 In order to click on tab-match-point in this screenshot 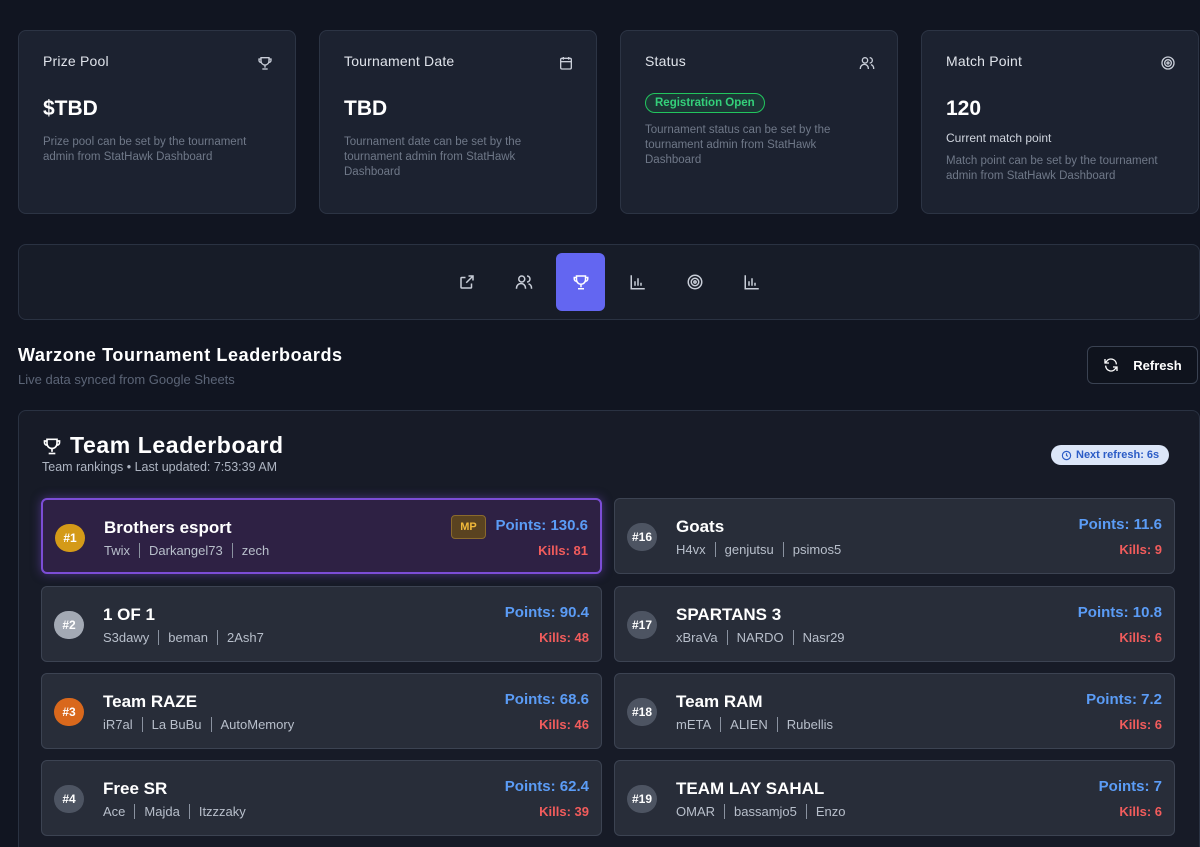, I will do `click(694, 282)`.